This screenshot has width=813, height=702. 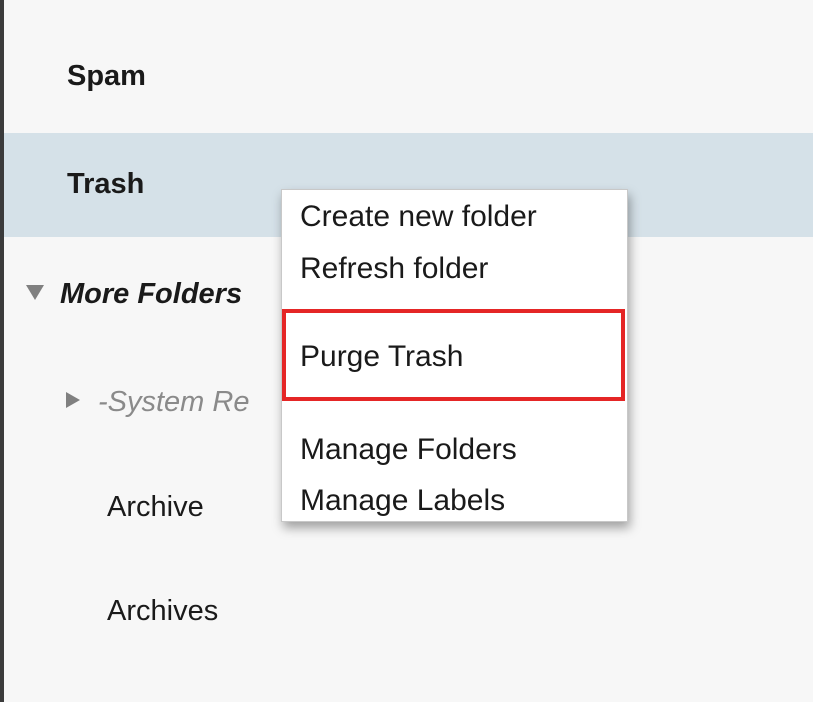 I want to click on folder-archives: Archives, so click(x=408, y=617).